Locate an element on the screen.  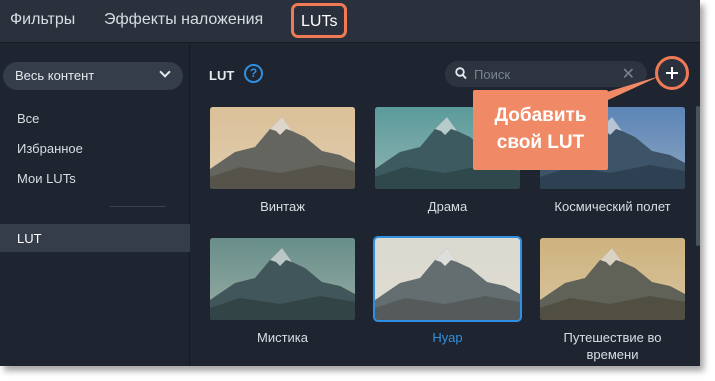
sidebar-item-label: LUT is located at coordinates (29, 238).